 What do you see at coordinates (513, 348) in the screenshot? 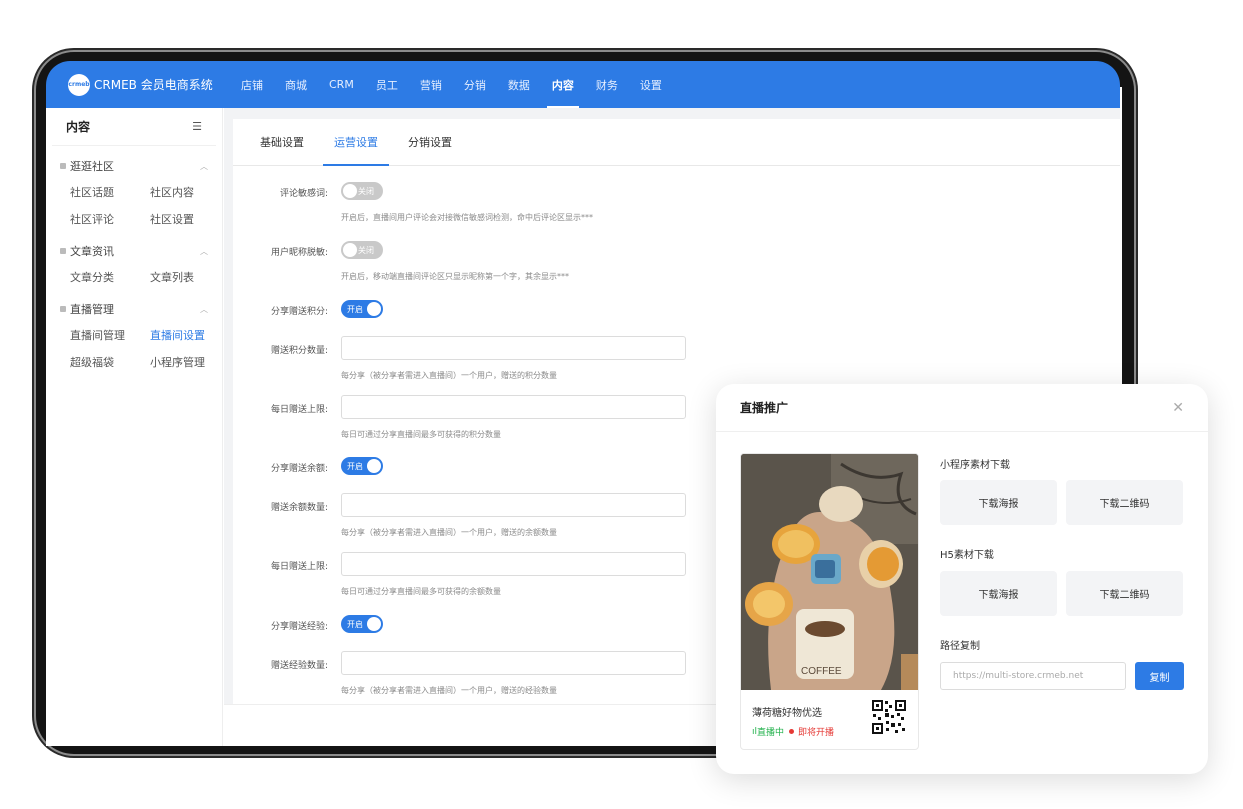
I see `points-amount-input` at bounding box center [513, 348].